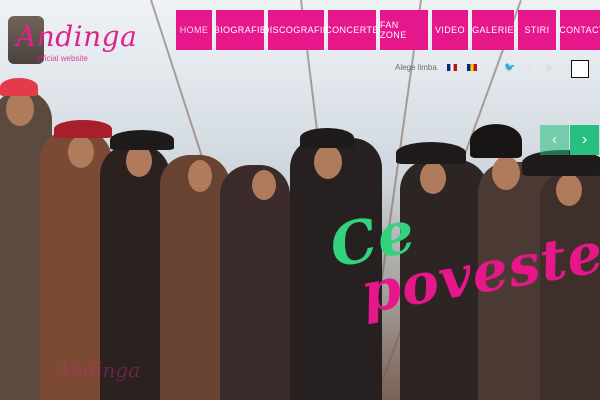 The height and width of the screenshot is (400, 600). Describe the element at coordinates (471, 67) in the screenshot. I see `romanian-flag-icon` at that location.